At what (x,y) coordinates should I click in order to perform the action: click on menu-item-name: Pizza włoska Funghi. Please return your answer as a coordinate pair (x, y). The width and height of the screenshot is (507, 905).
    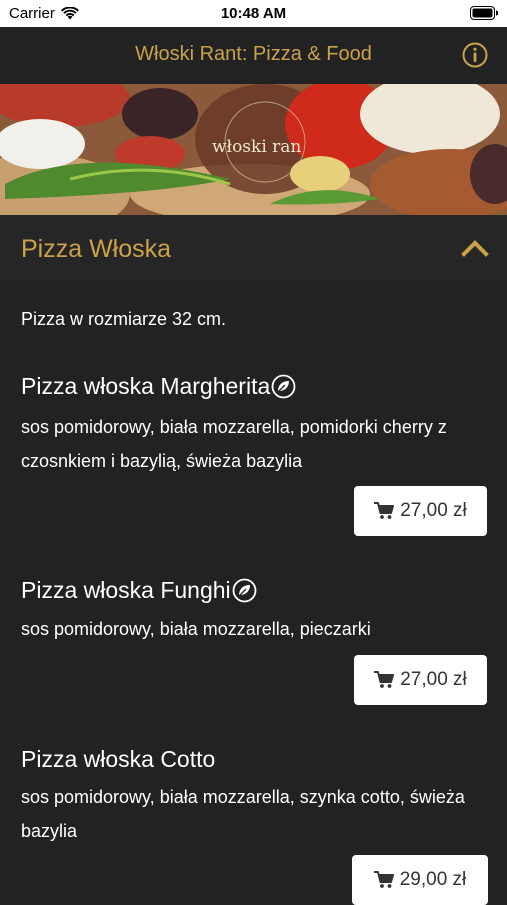
    Looking at the image, I should click on (139, 590).